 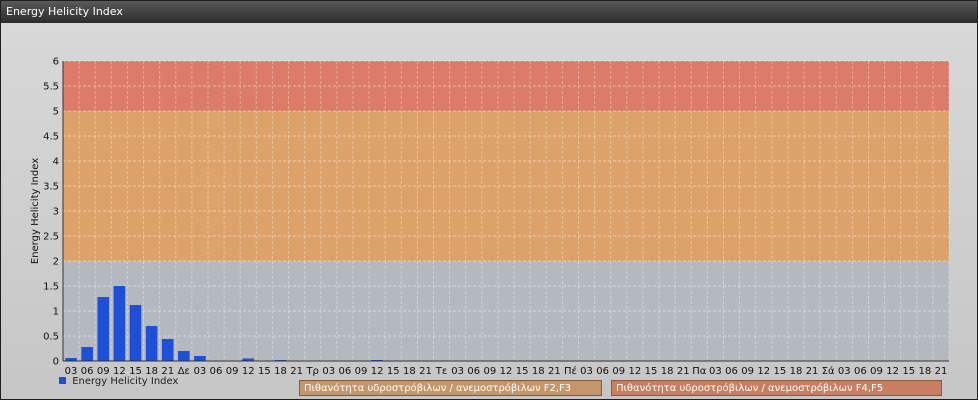 What do you see at coordinates (361, 371) in the screenshot?
I see `x-tick-label-18: 09` at bounding box center [361, 371].